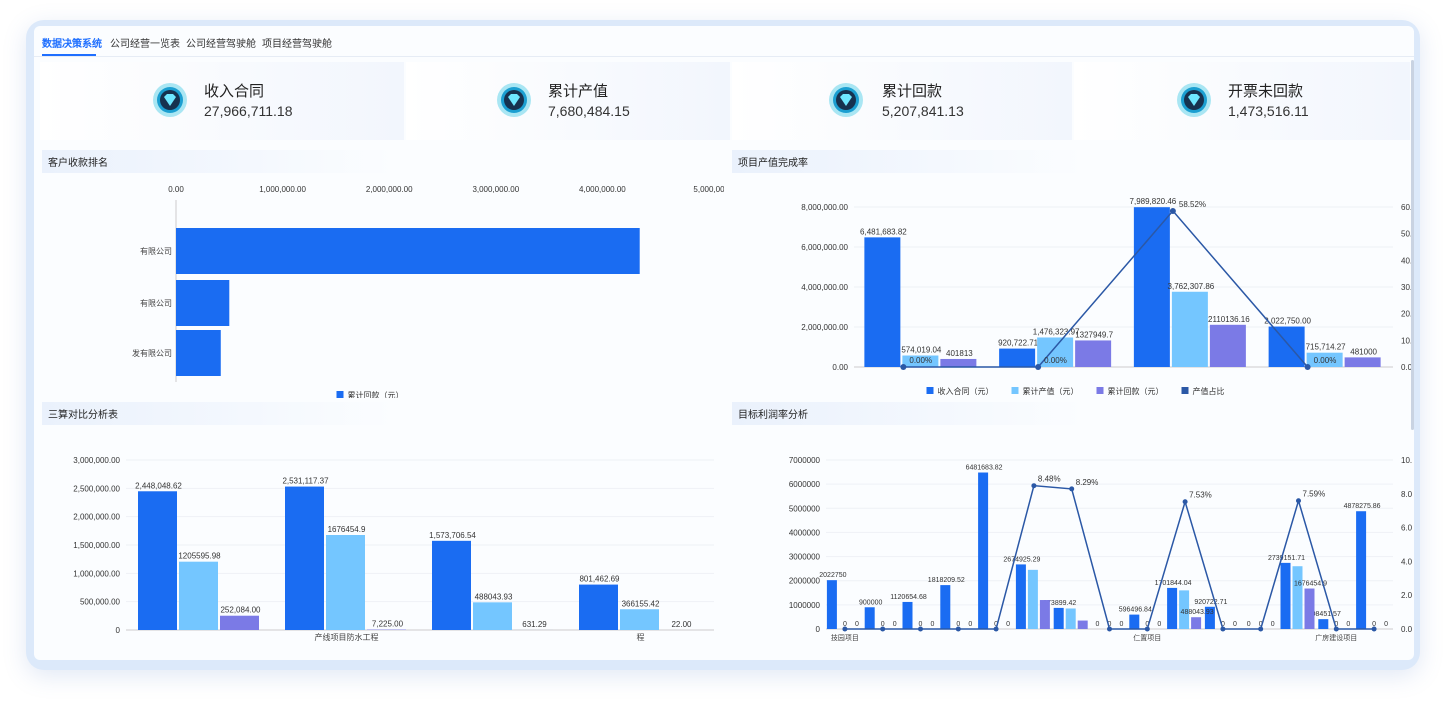 The image size is (1448, 706). Describe the element at coordinates (1406, 595) in the screenshot. I see `y2-tick-label: 2.00%` at that location.